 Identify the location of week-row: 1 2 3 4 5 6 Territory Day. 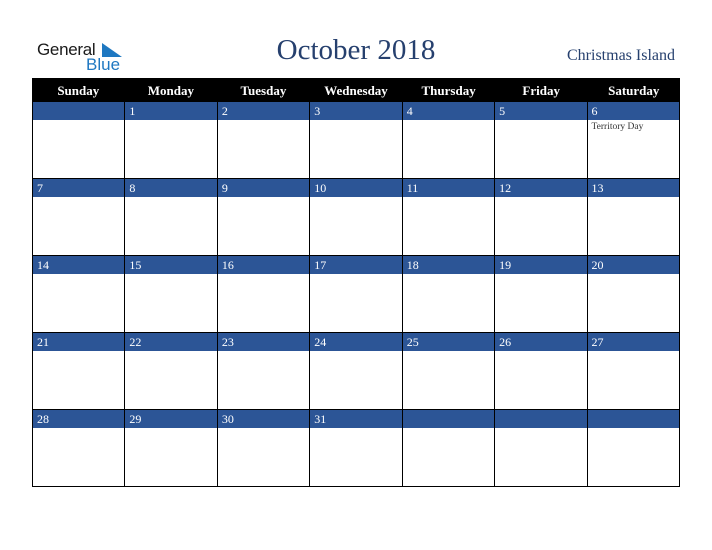
(356, 140).